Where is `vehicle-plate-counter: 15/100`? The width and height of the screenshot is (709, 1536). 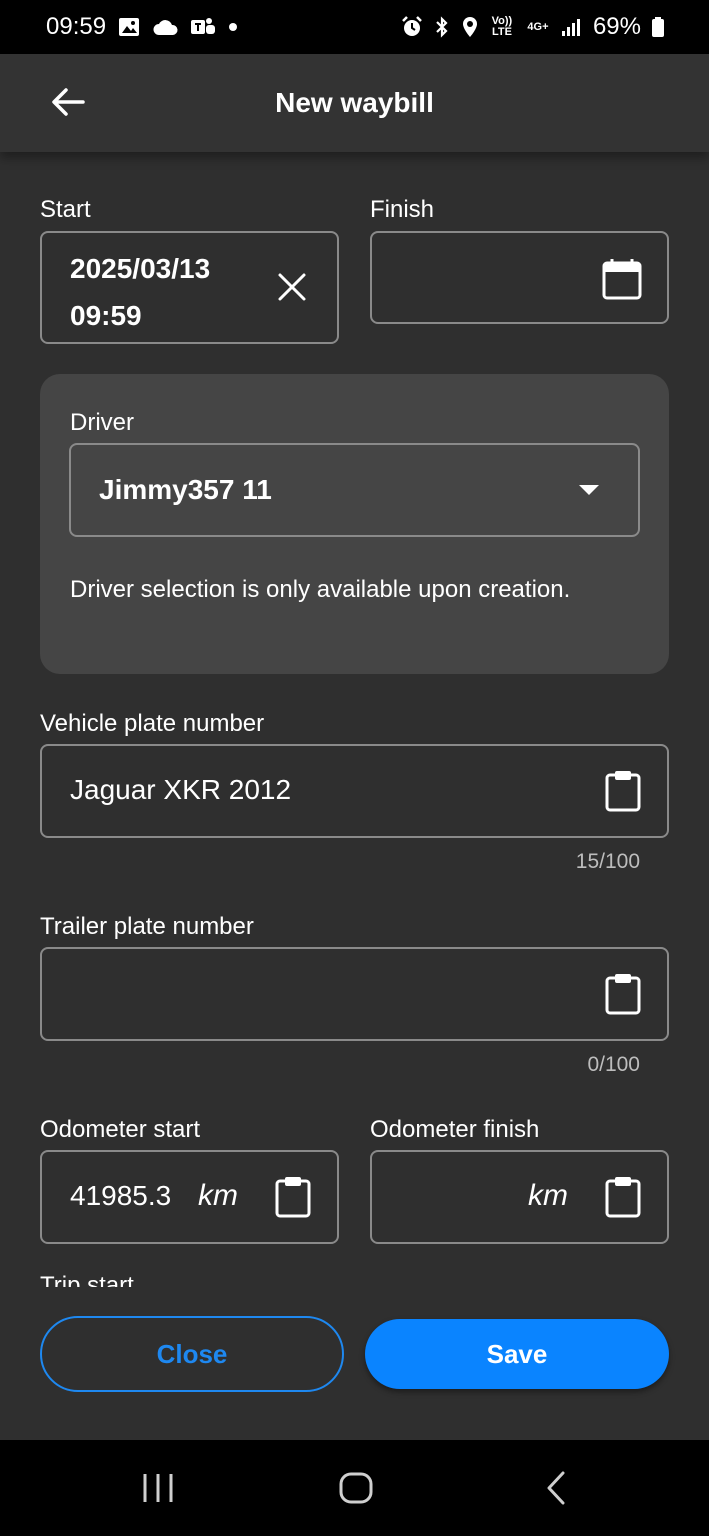 vehicle-plate-counter: 15/100 is located at coordinates (607, 861).